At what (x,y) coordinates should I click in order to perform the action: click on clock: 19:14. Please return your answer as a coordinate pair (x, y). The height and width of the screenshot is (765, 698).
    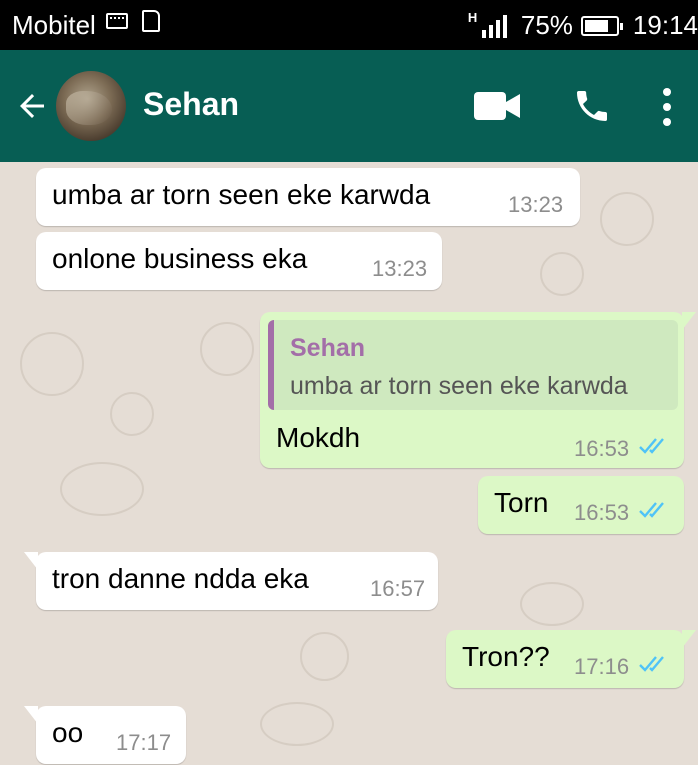
    Looking at the image, I should click on (665, 25).